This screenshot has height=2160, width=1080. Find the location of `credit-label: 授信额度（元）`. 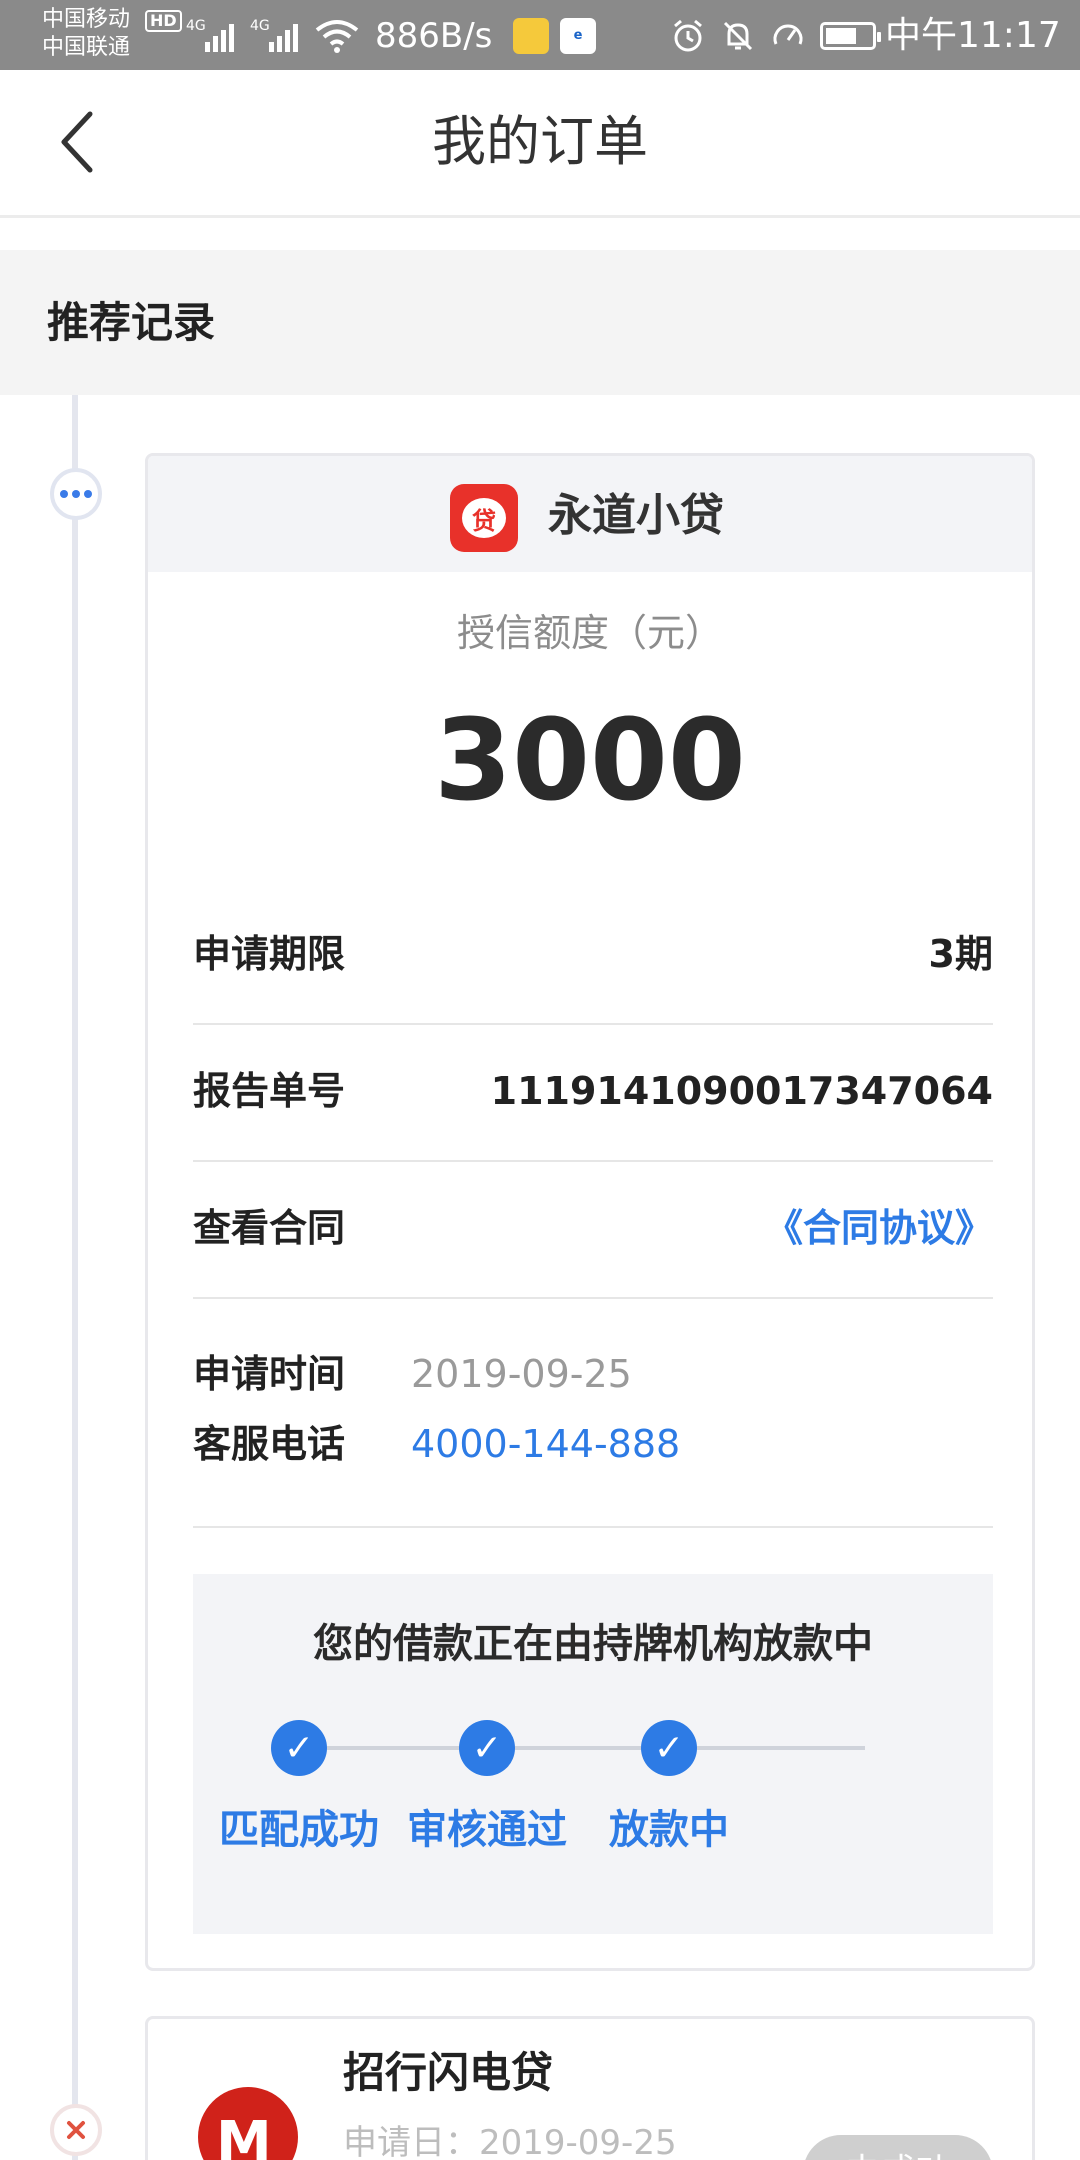

credit-label: 授信额度（元） is located at coordinates (589, 633).